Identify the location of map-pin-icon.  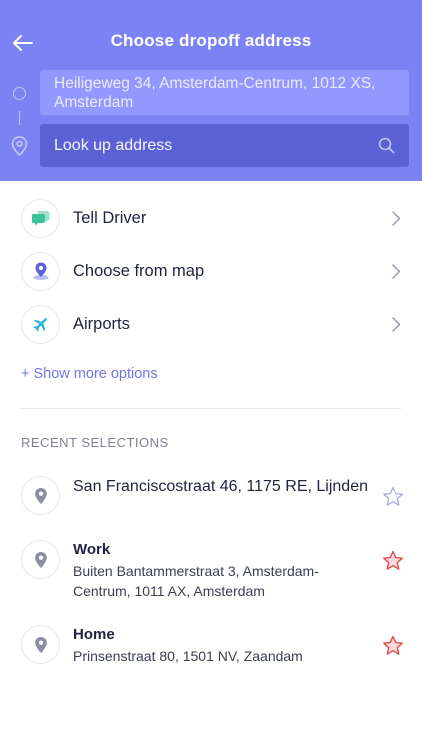
(40, 271).